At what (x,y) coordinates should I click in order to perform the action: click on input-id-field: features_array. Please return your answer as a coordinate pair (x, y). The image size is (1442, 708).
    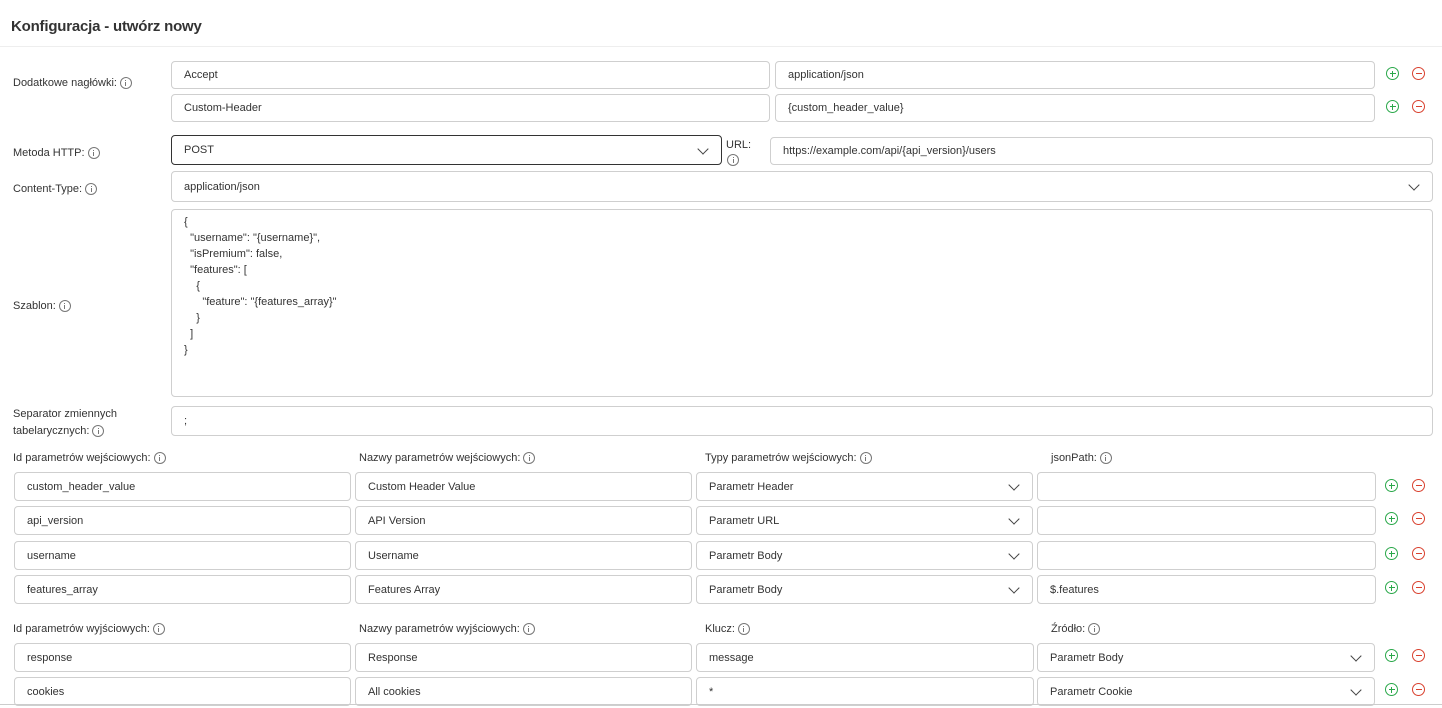
    Looking at the image, I should click on (182, 589).